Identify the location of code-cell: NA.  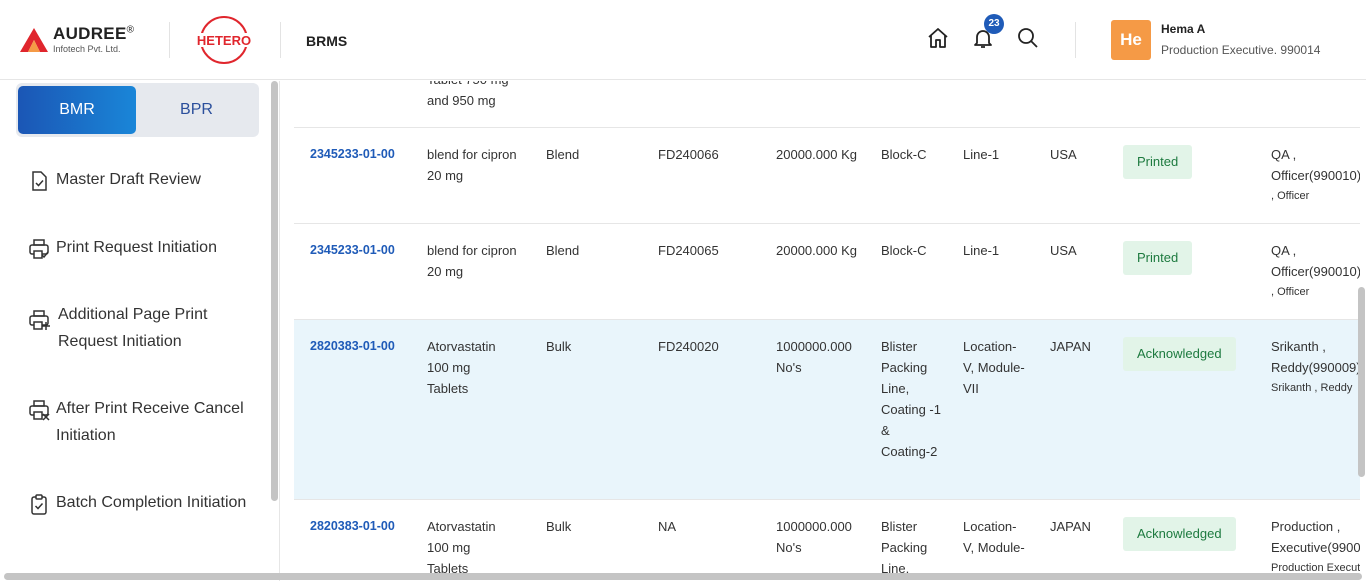
(667, 526).